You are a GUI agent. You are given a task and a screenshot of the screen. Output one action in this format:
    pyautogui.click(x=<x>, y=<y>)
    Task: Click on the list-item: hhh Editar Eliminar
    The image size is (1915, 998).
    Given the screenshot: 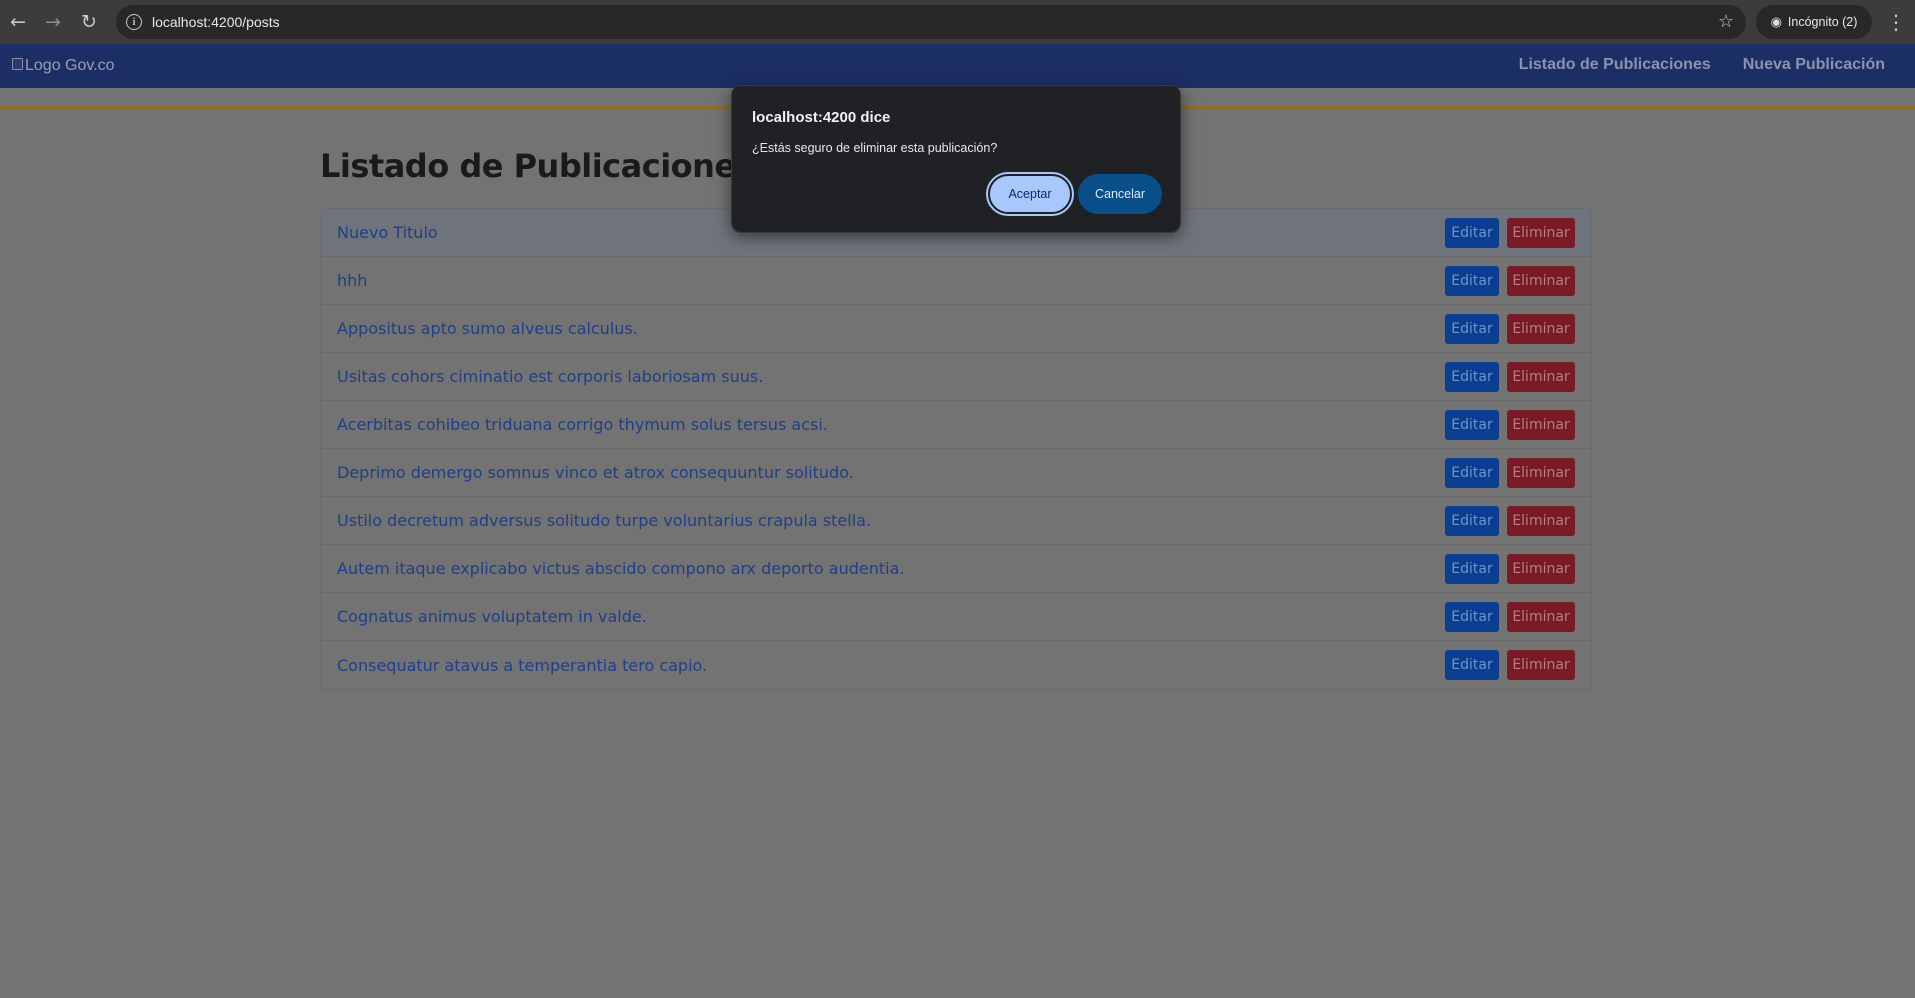 What is the action you would take?
    pyautogui.click(x=956, y=281)
    